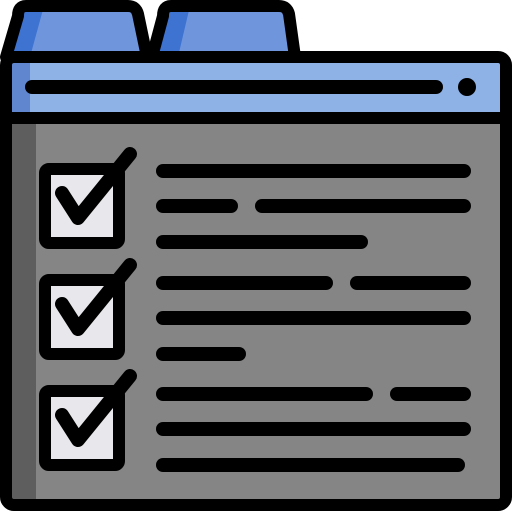 Image resolution: width=512 pixels, height=511 pixels. I want to click on tab-right, so click(223, 31).